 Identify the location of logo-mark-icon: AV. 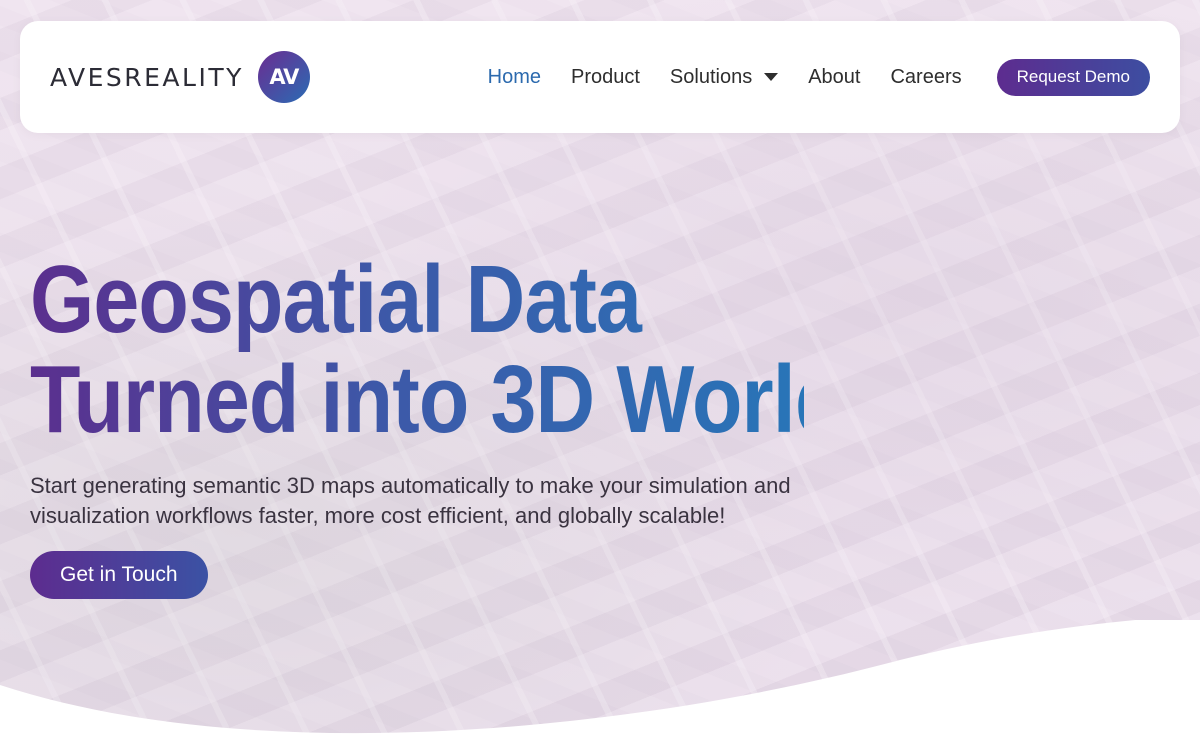
(283, 77).